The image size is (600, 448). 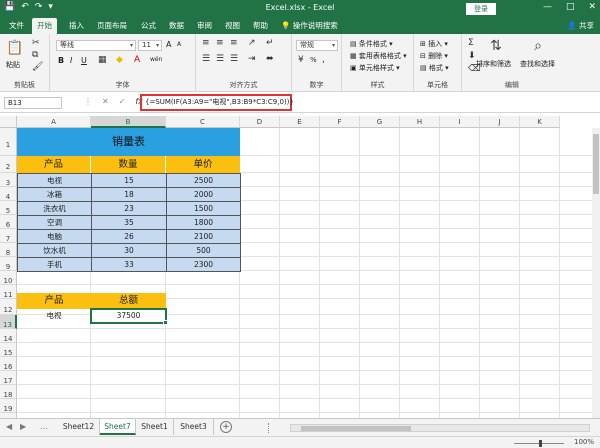 I want to click on tab-page-layout: 页面布局, so click(x=112, y=26).